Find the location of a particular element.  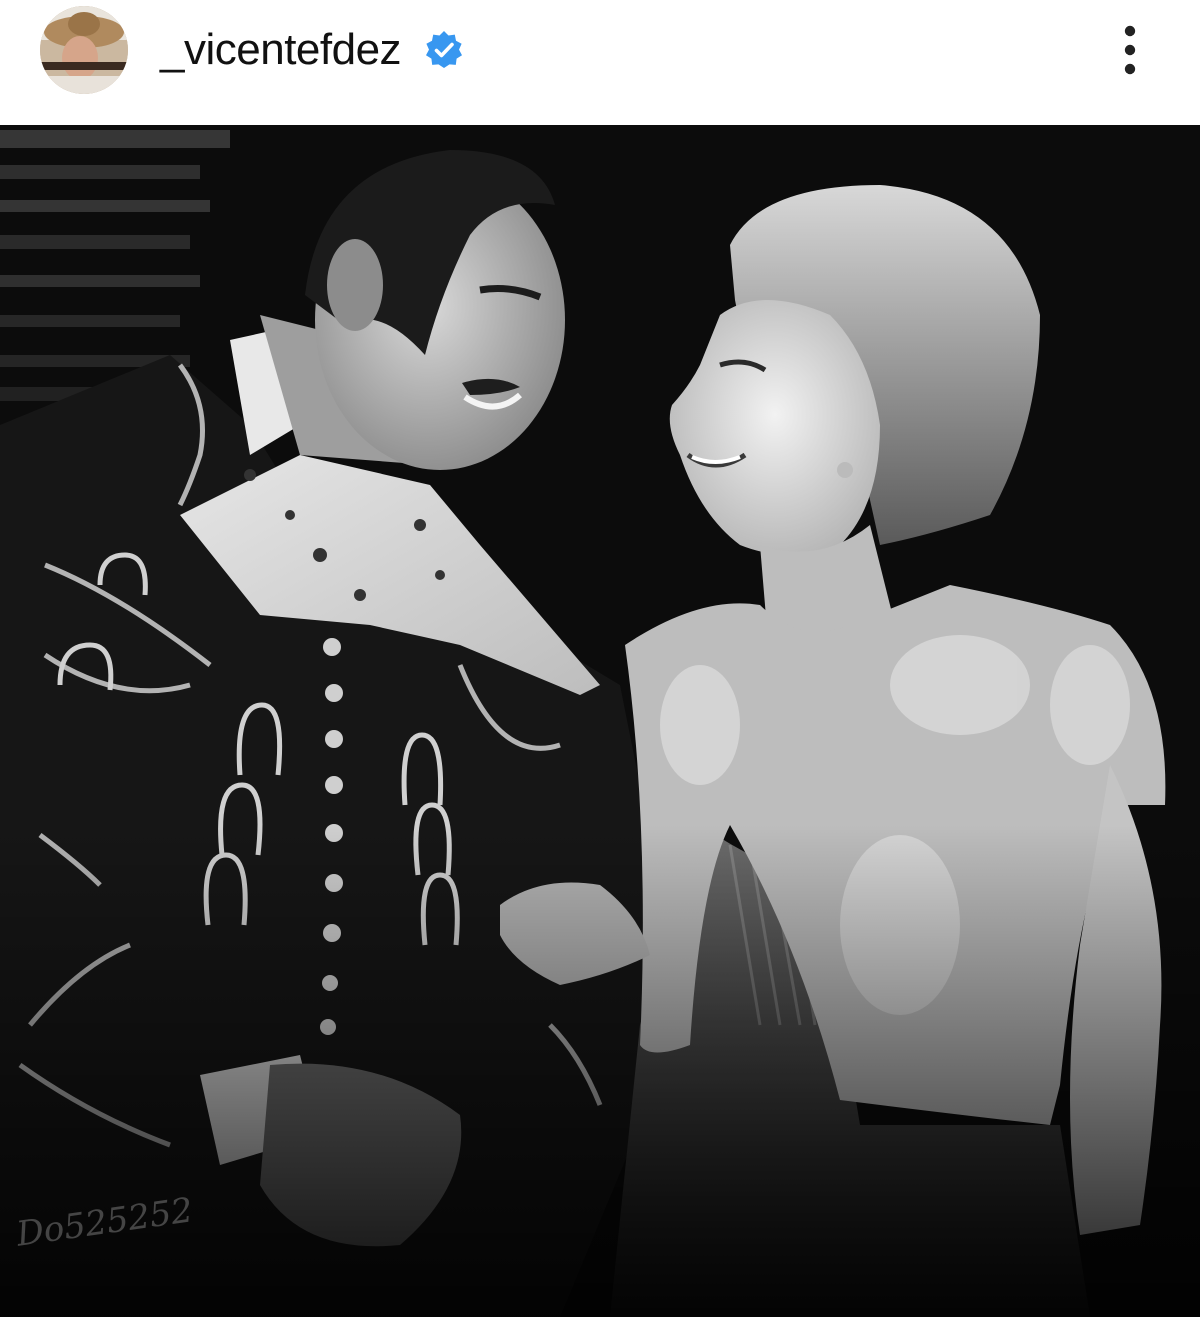

more-options-icon is located at coordinates (1130, 50).